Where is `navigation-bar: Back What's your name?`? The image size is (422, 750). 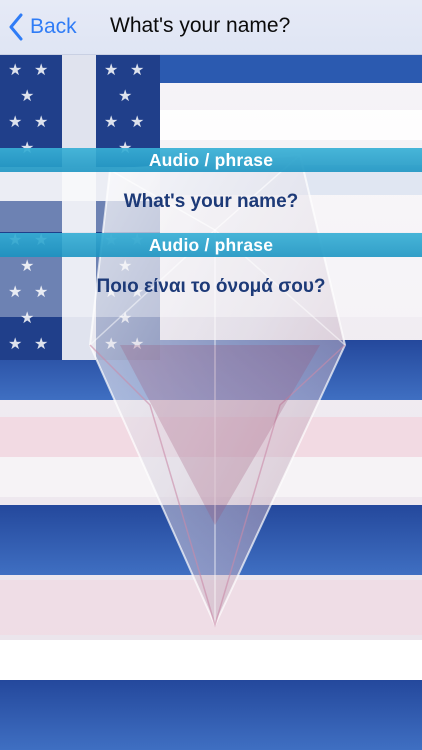
navigation-bar: Back What's your name? is located at coordinates (211, 27).